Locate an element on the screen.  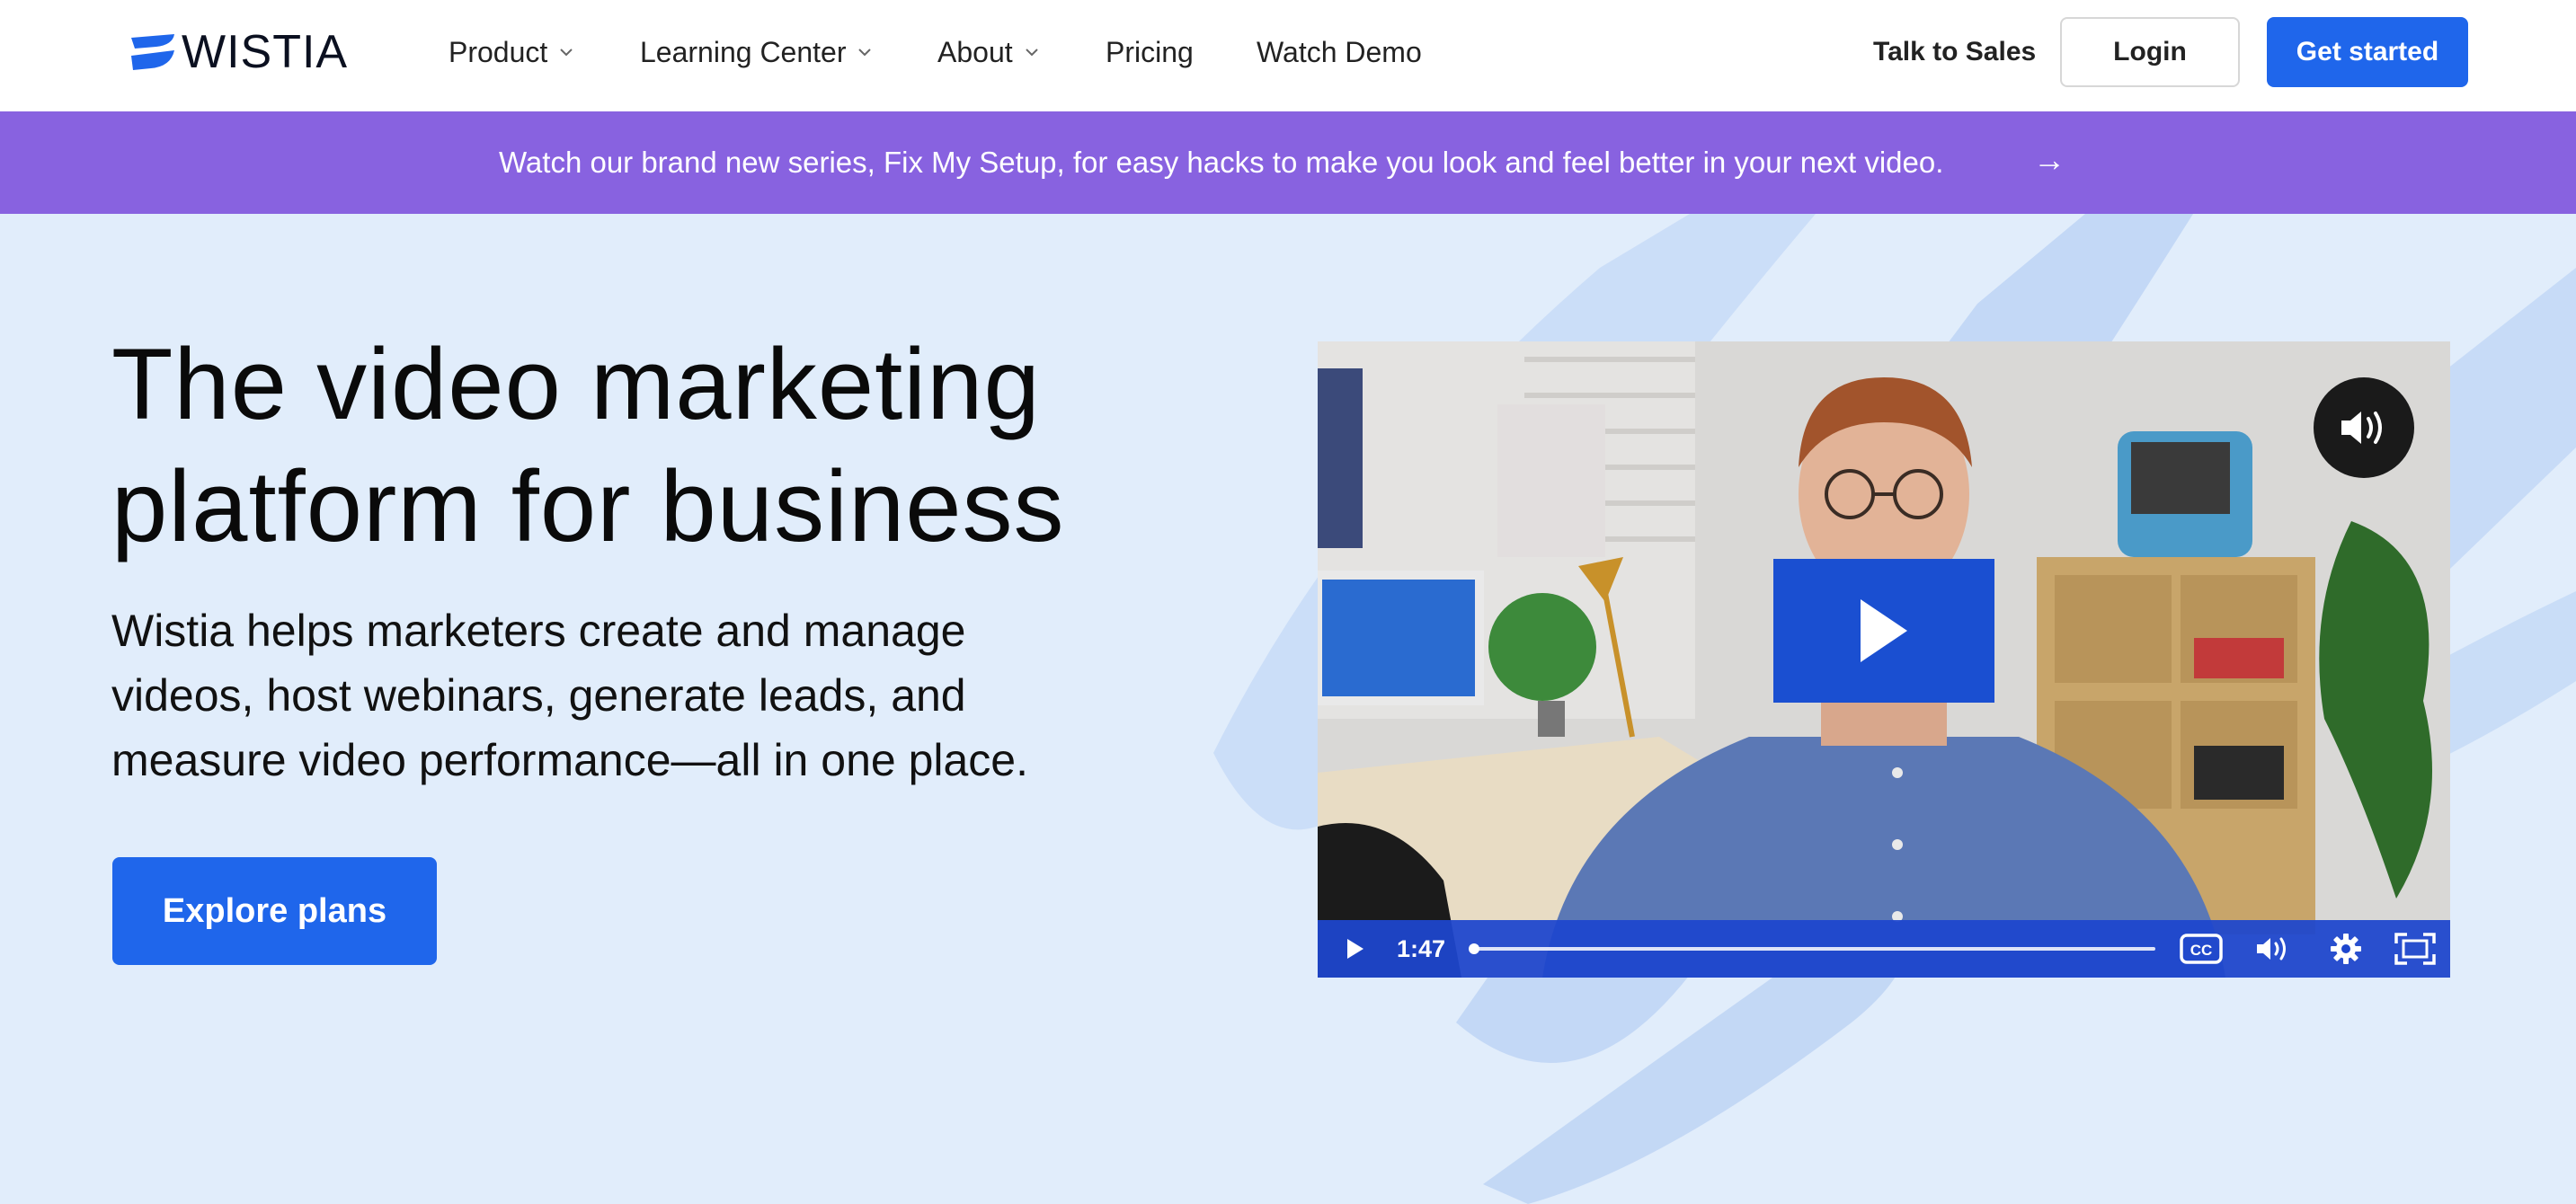
nav-pricing-label: Pricing is located at coordinates (1150, 51).